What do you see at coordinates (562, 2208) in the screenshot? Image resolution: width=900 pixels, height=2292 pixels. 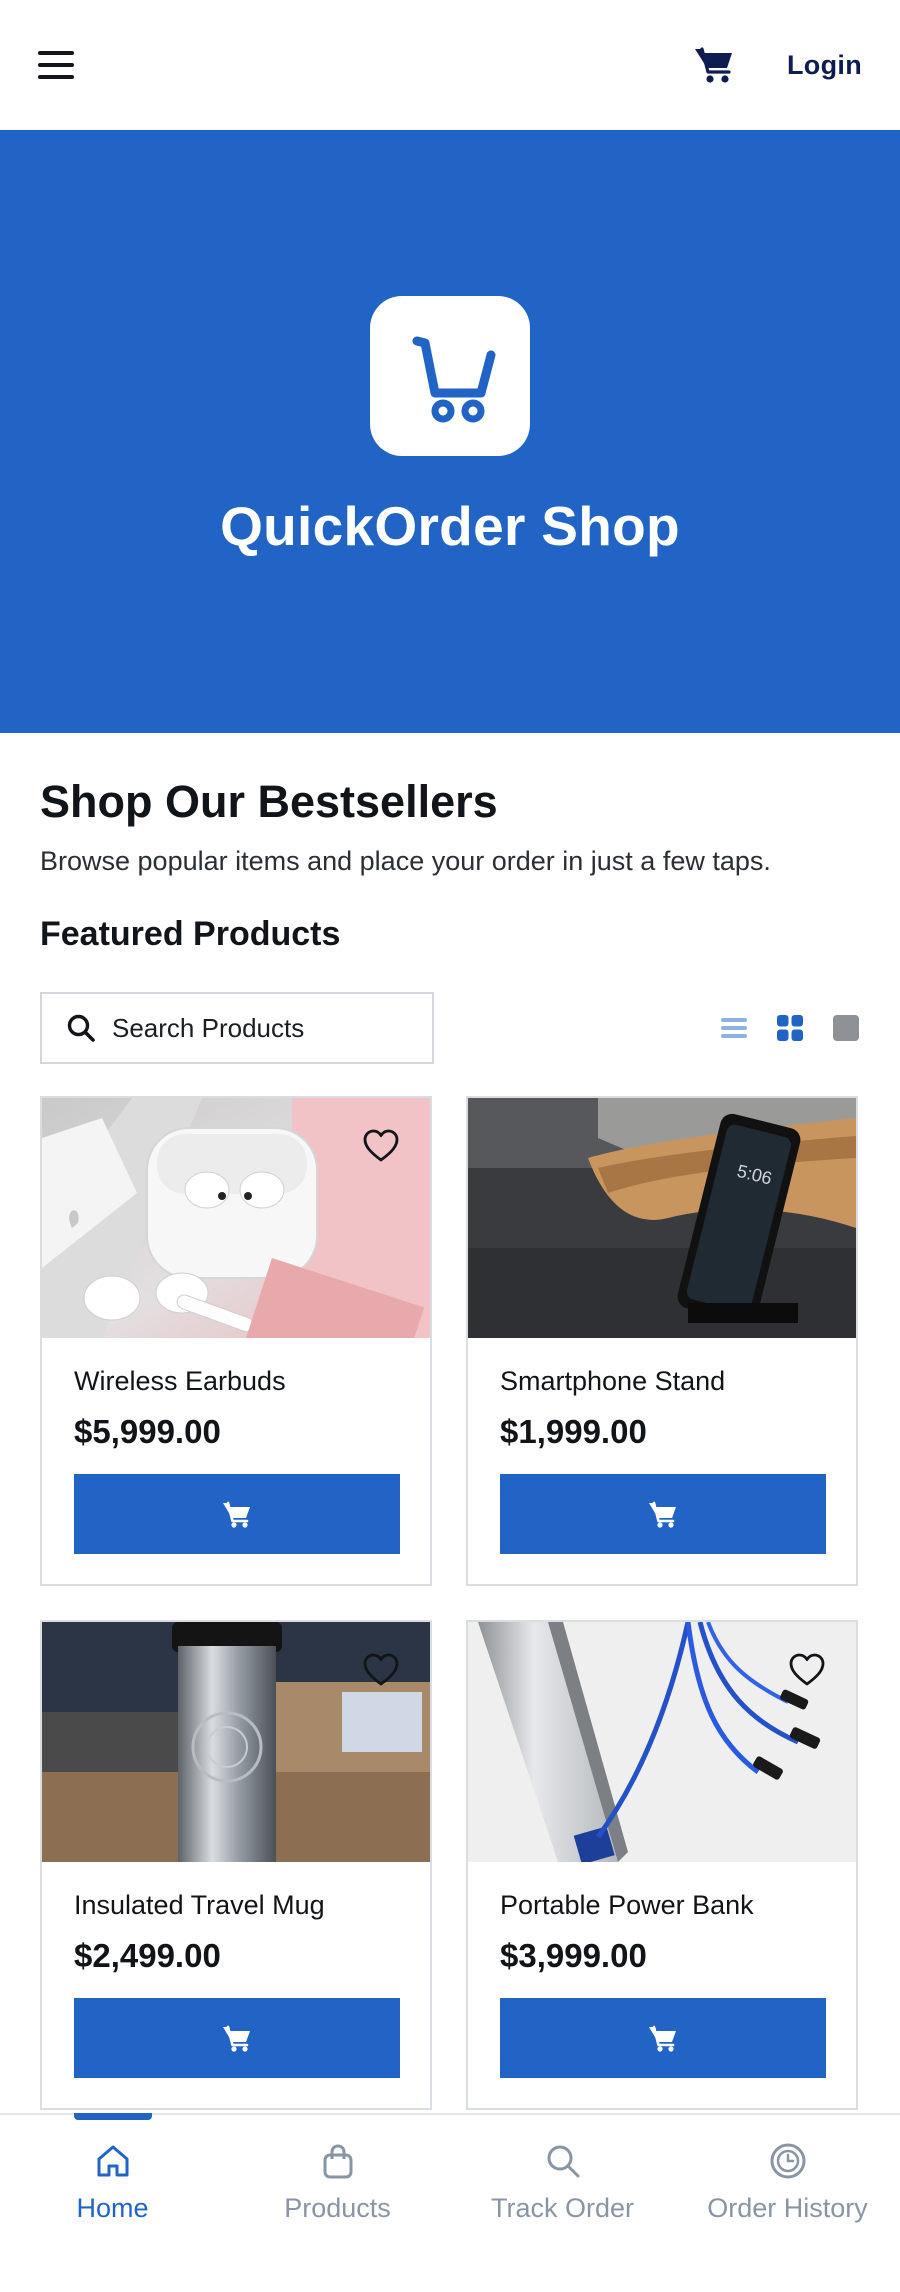 I see `nav-label: Track Order` at bounding box center [562, 2208].